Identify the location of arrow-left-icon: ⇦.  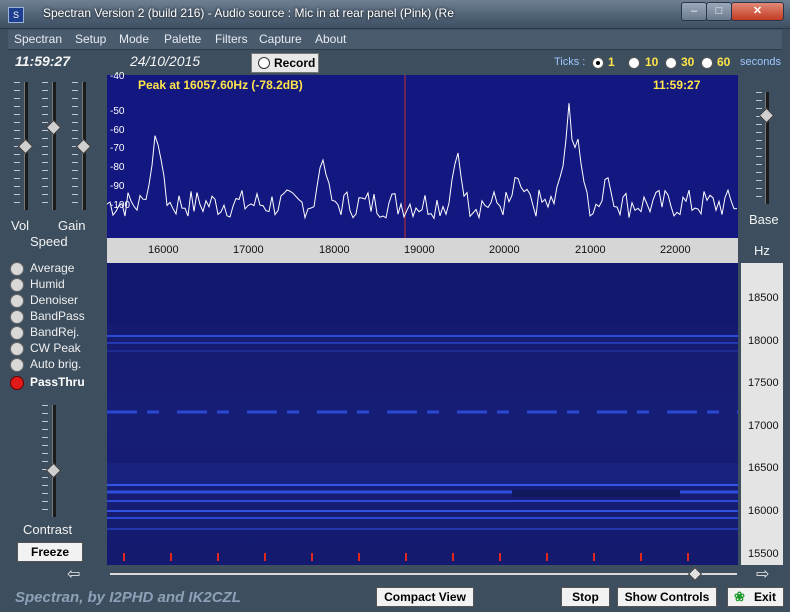
(73, 574).